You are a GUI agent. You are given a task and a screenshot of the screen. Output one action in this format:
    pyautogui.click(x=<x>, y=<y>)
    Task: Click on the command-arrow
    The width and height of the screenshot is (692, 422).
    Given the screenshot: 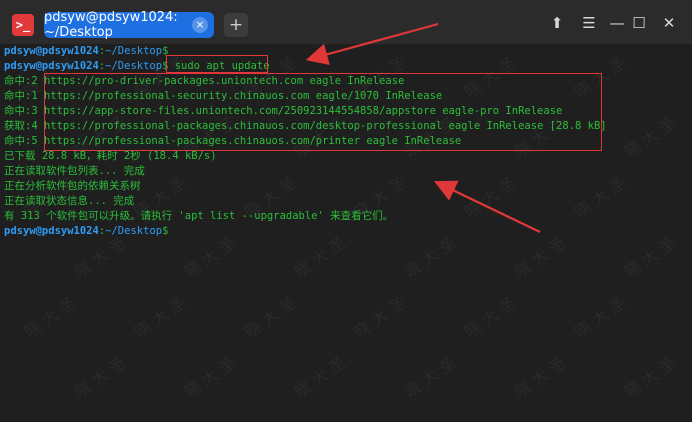 What is the action you would take?
    pyautogui.click(x=372, y=43)
    